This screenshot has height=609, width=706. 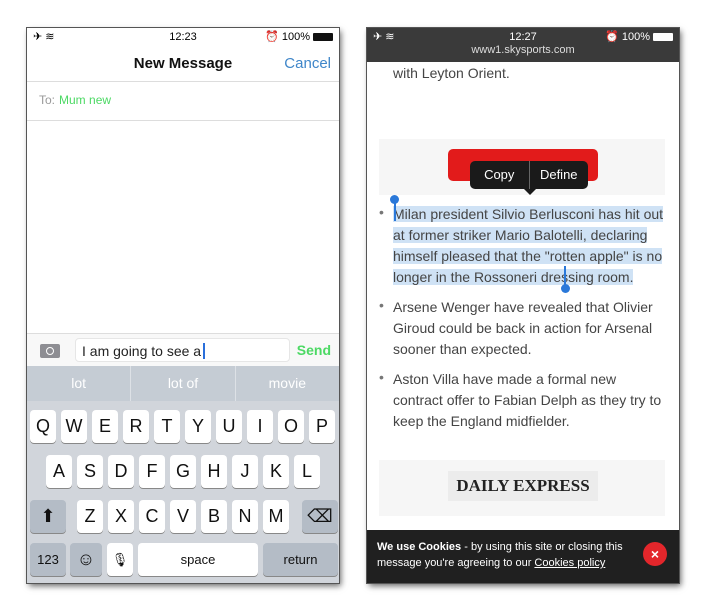 What do you see at coordinates (307, 471) in the screenshot?
I see `key-l: L` at bounding box center [307, 471].